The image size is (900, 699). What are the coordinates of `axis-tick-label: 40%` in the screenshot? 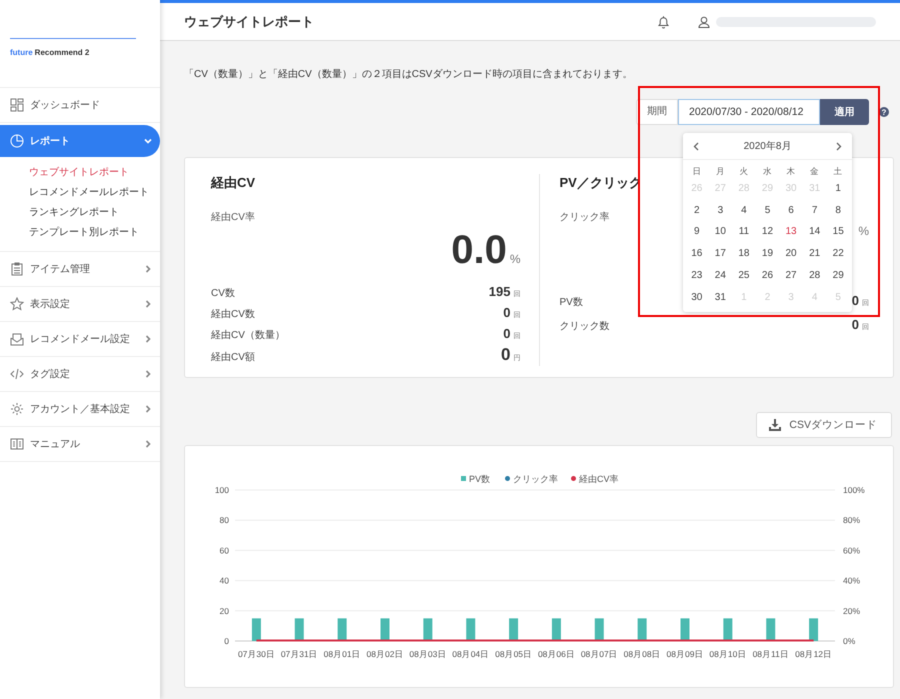 It's located at (851, 581).